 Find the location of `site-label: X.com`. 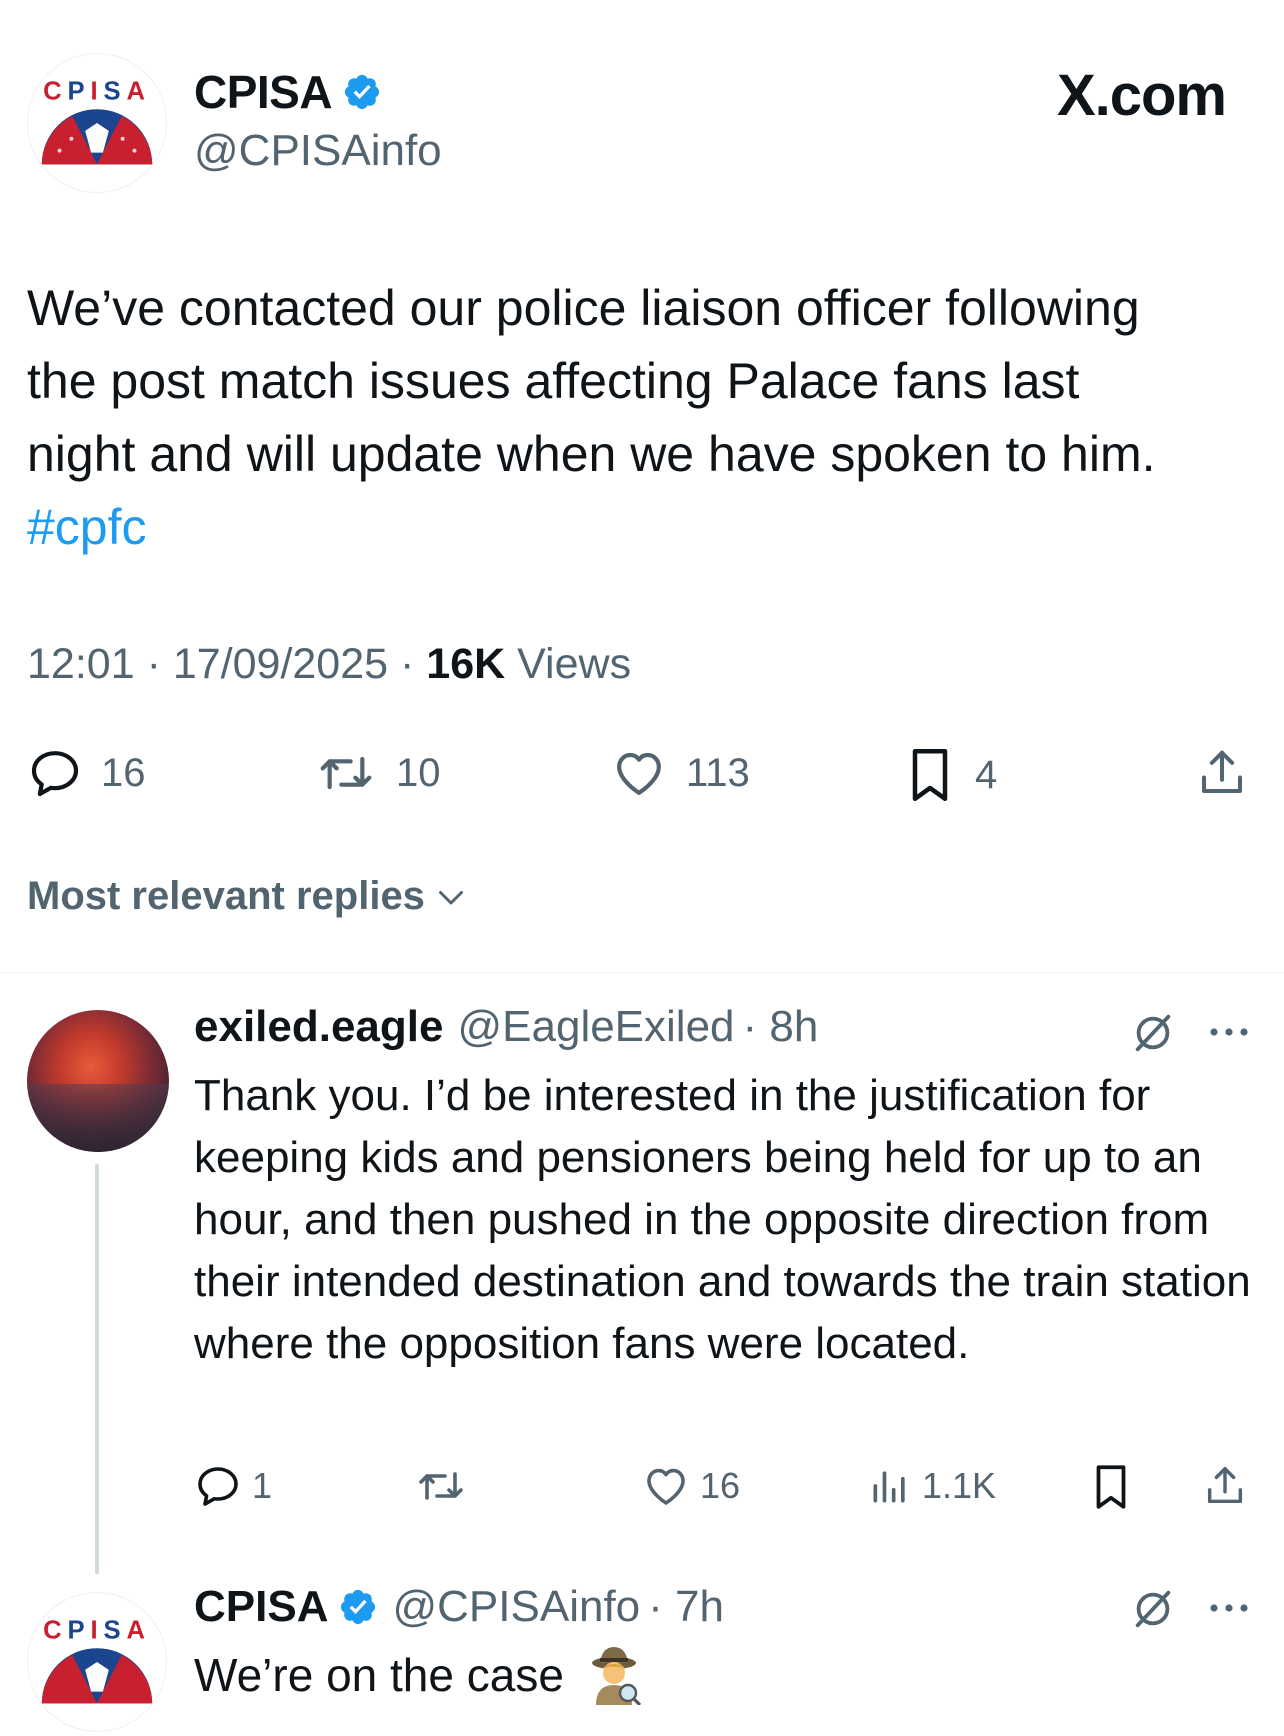

site-label: X.com is located at coordinates (1141, 95).